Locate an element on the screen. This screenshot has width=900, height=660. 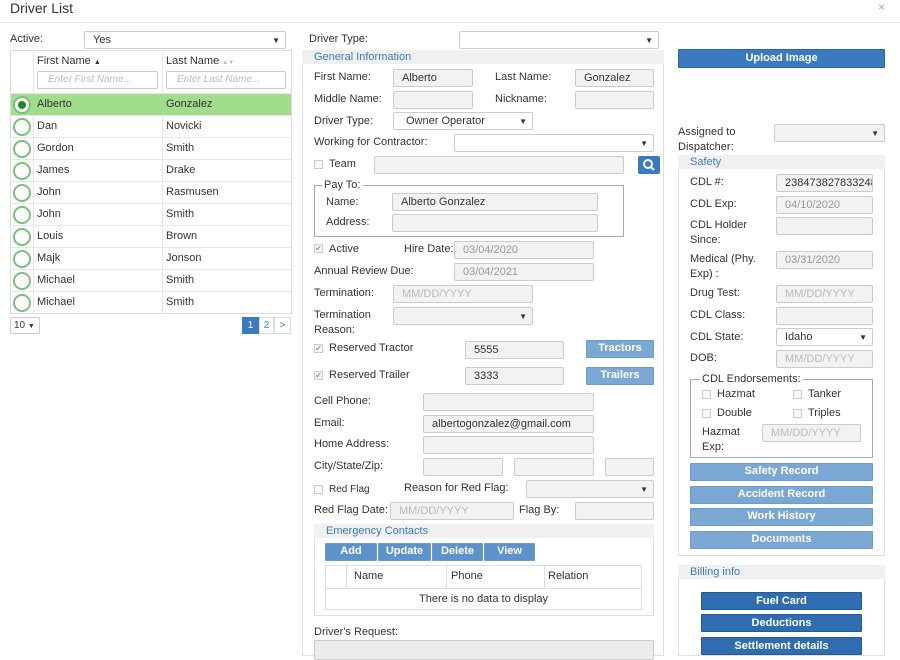
driver-type-select: Owner Operator is located at coordinates (463, 121).